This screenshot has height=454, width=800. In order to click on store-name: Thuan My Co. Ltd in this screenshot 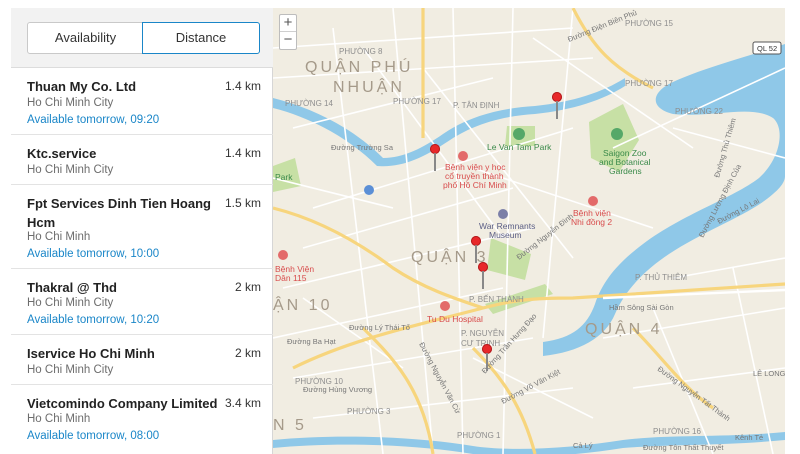, I will do `click(82, 86)`.